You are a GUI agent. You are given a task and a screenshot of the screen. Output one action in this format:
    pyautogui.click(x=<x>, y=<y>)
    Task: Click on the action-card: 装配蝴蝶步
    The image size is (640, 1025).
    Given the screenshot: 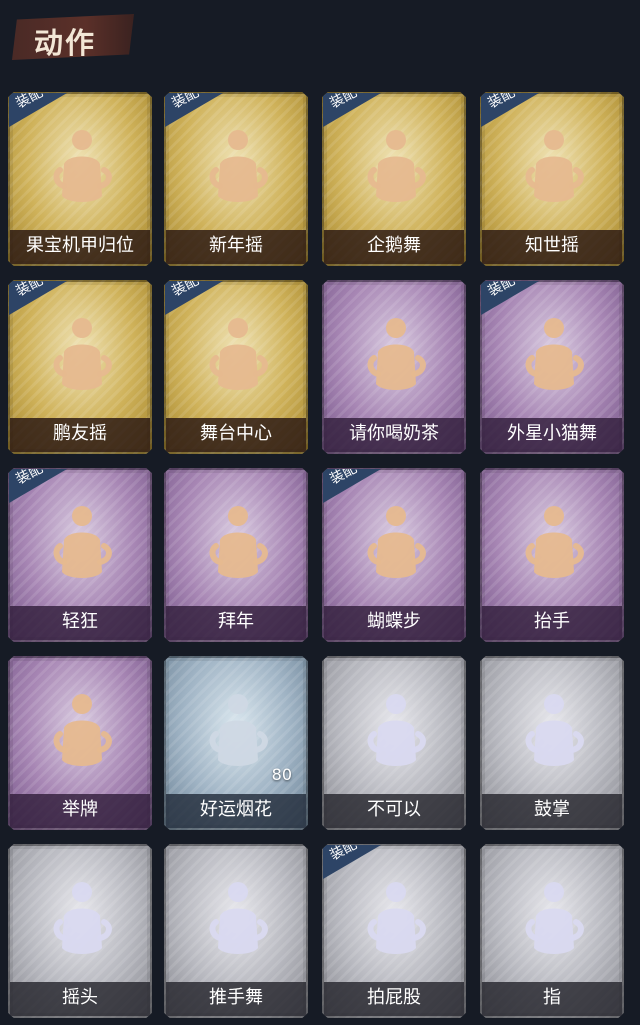 What is the action you would take?
    pyautogui.click(x=394, y=555)
    